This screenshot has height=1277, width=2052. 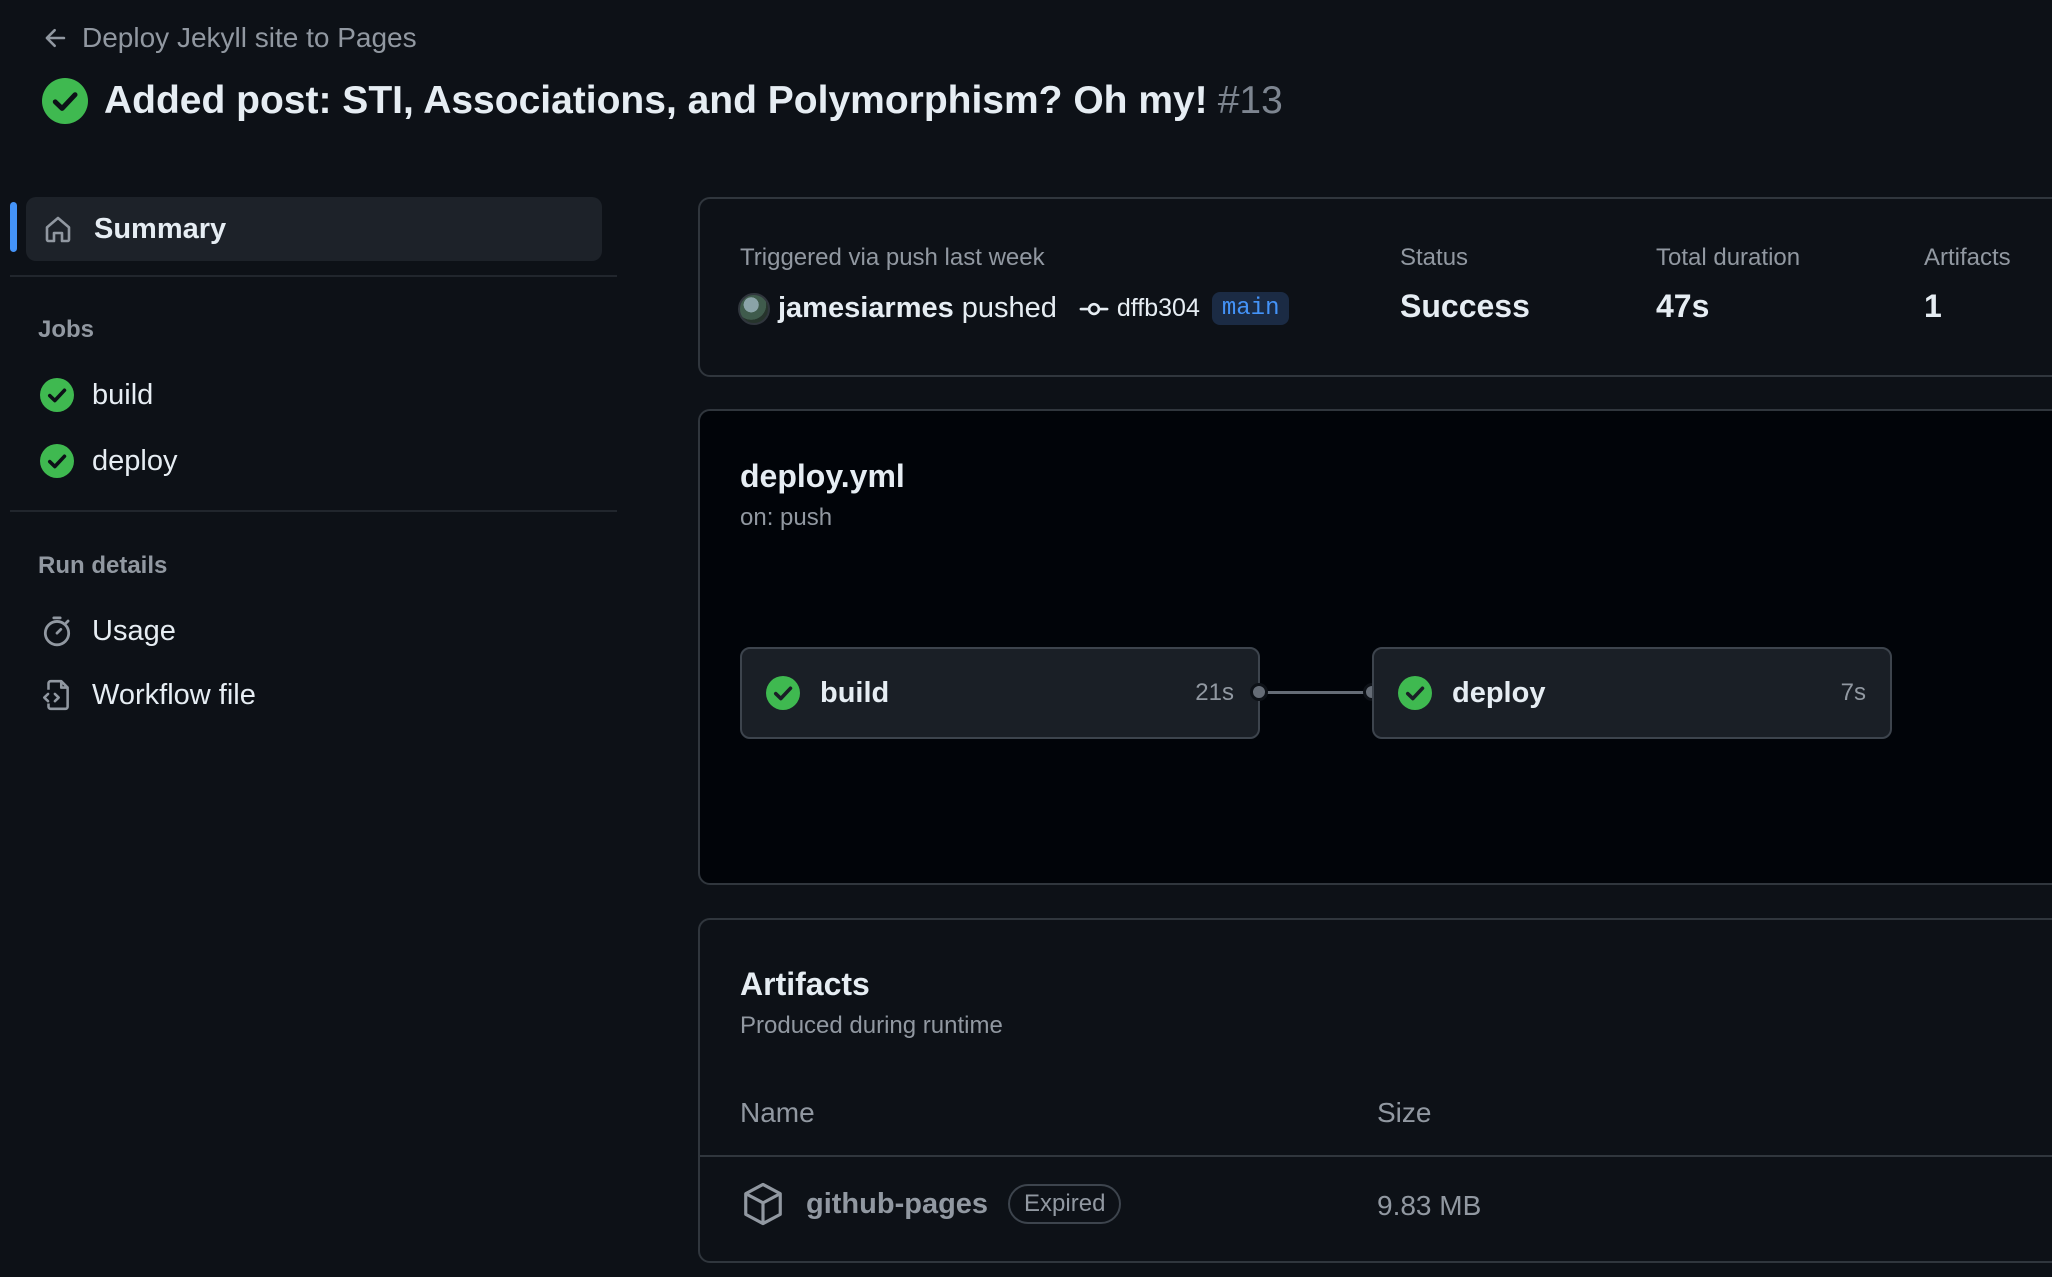 What do you see at coordinates (314, 229) in the screenshot?
I see `sidebar-item-summary: Summary` at bounding box center [314, 229].